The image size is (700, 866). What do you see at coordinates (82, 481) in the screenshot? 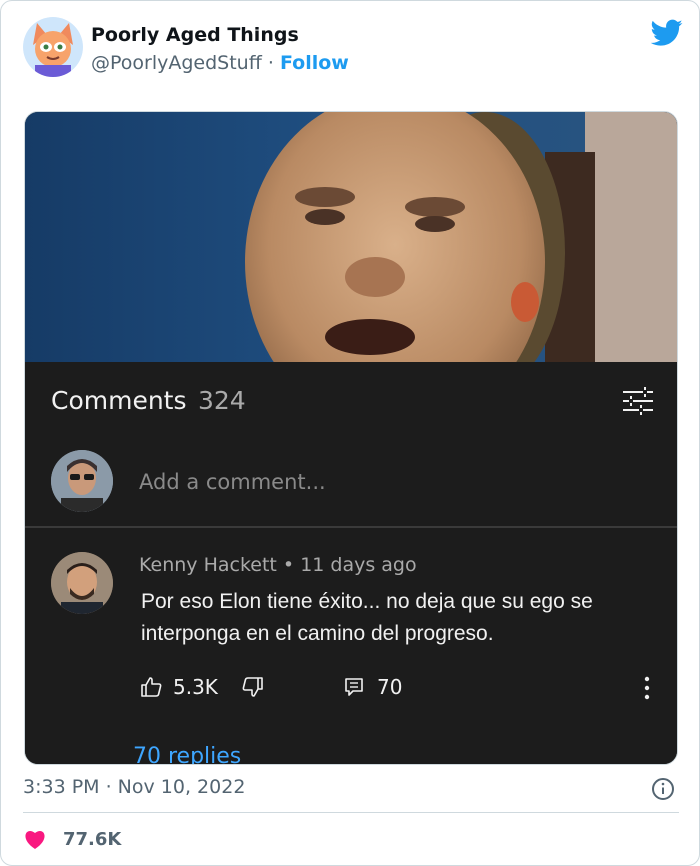
I see `current-user-avatar` at bounding box center [82, 481].